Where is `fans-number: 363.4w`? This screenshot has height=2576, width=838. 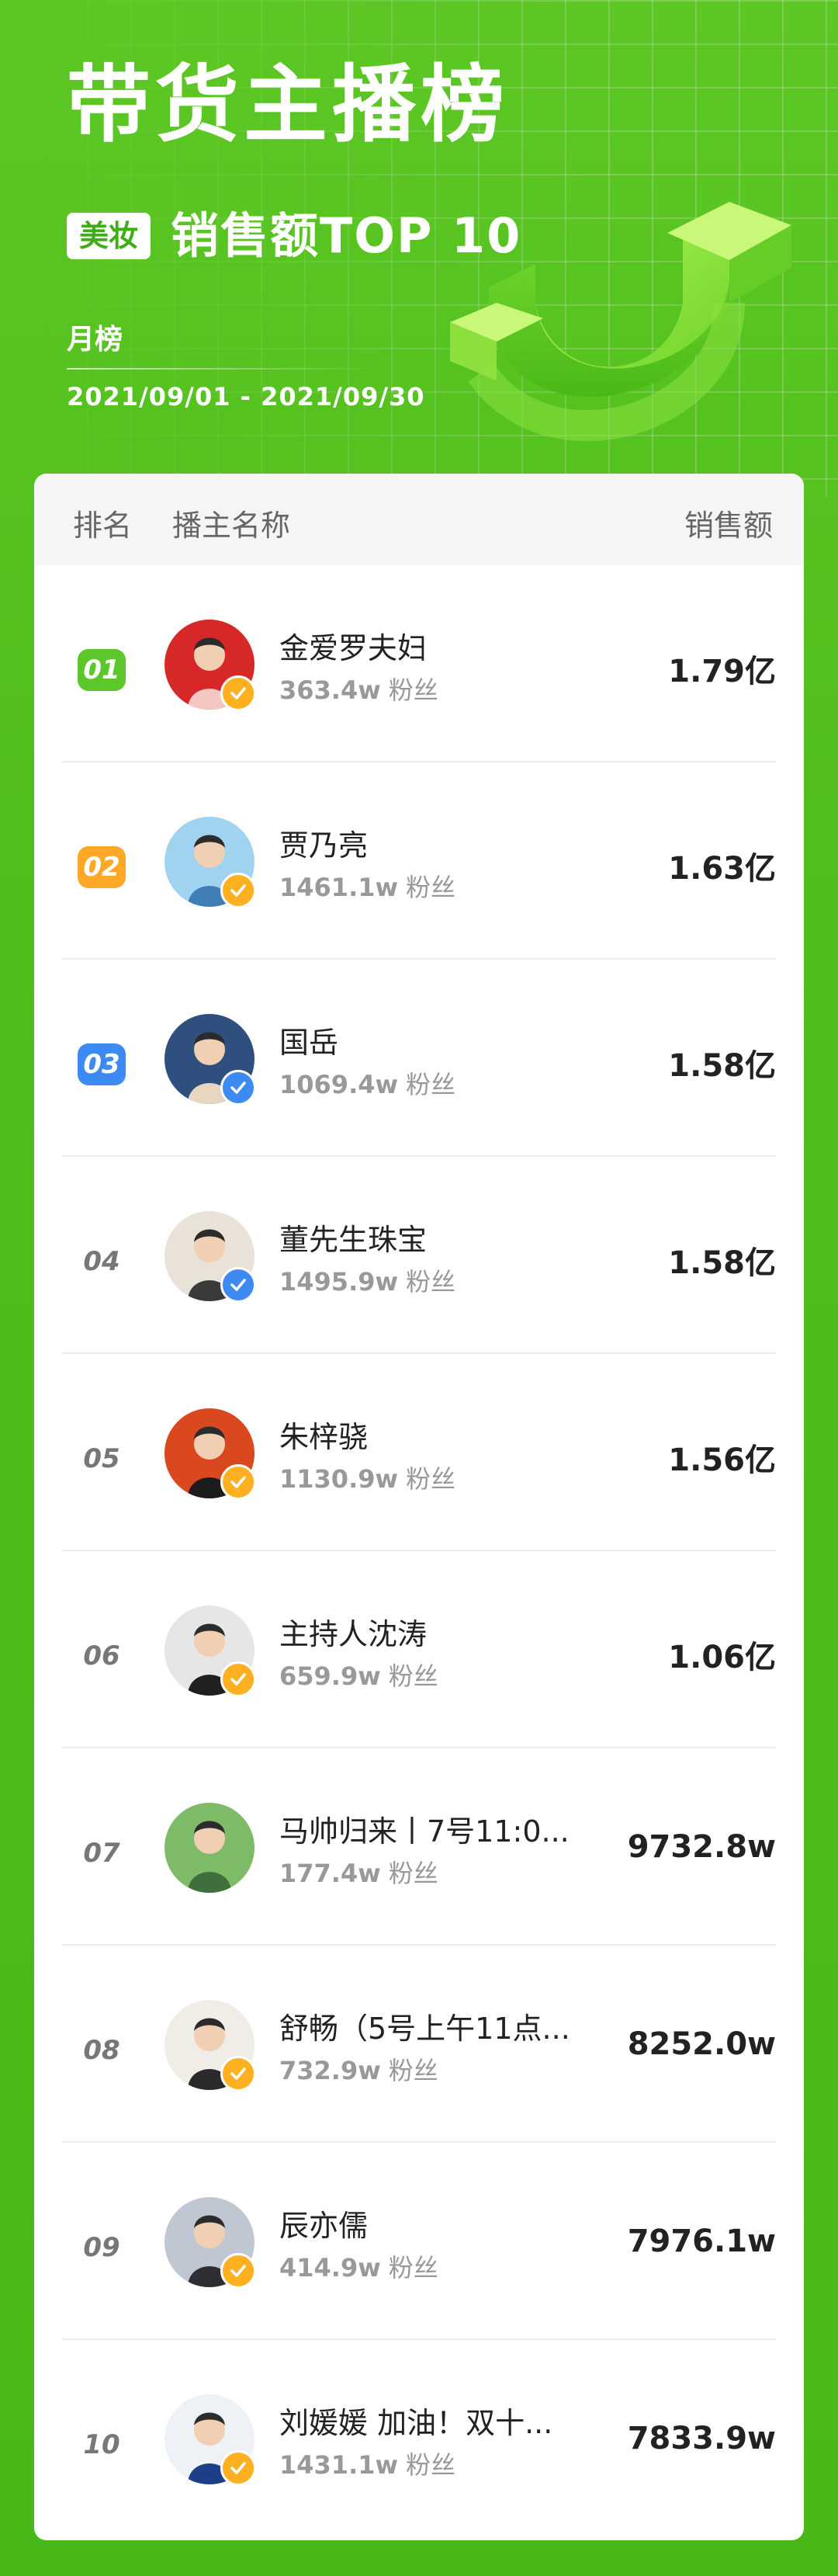
fans-number: 363.4w is located at coordinates (330, 690).